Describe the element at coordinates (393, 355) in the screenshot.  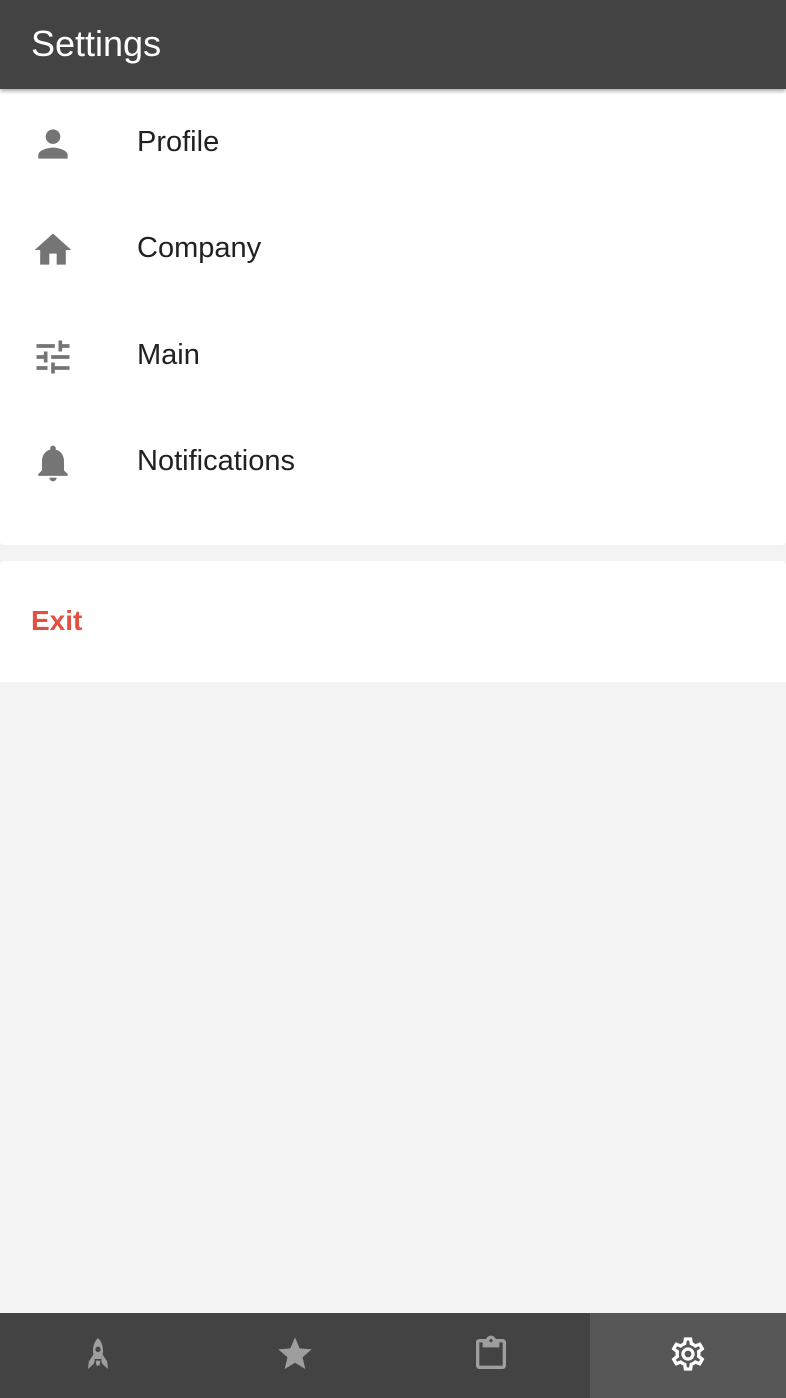
I see `menu-item-main: Main` at that location.